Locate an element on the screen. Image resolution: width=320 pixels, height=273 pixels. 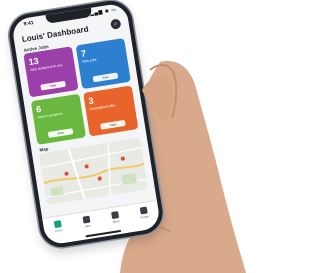
jobs-icon is located at coordinates (86, 219).